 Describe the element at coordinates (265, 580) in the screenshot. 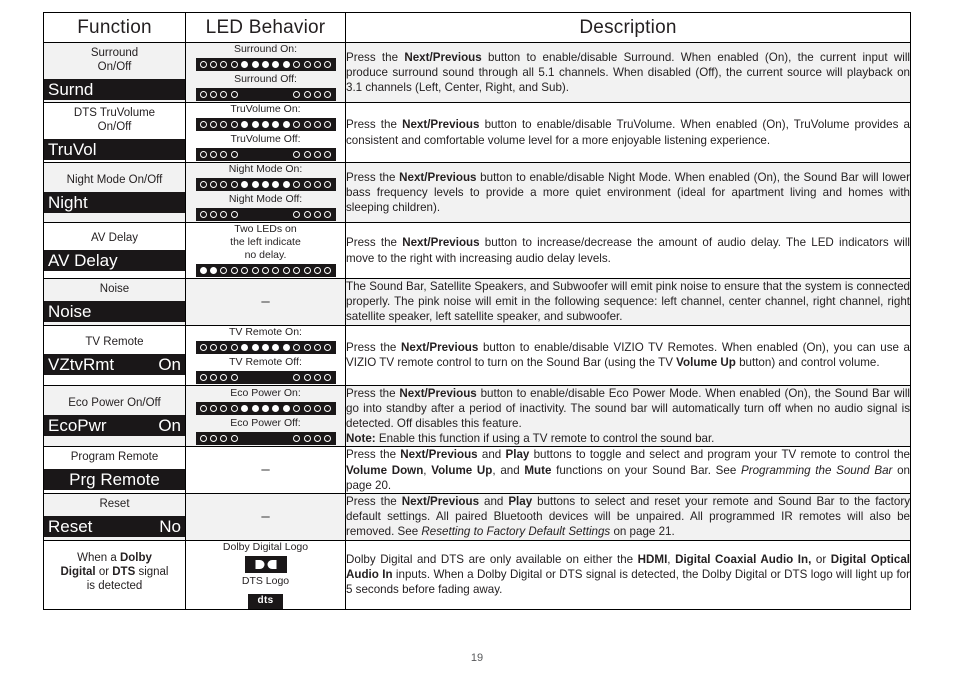

I see `dts-logo-caption: DTS Logo` at that location.